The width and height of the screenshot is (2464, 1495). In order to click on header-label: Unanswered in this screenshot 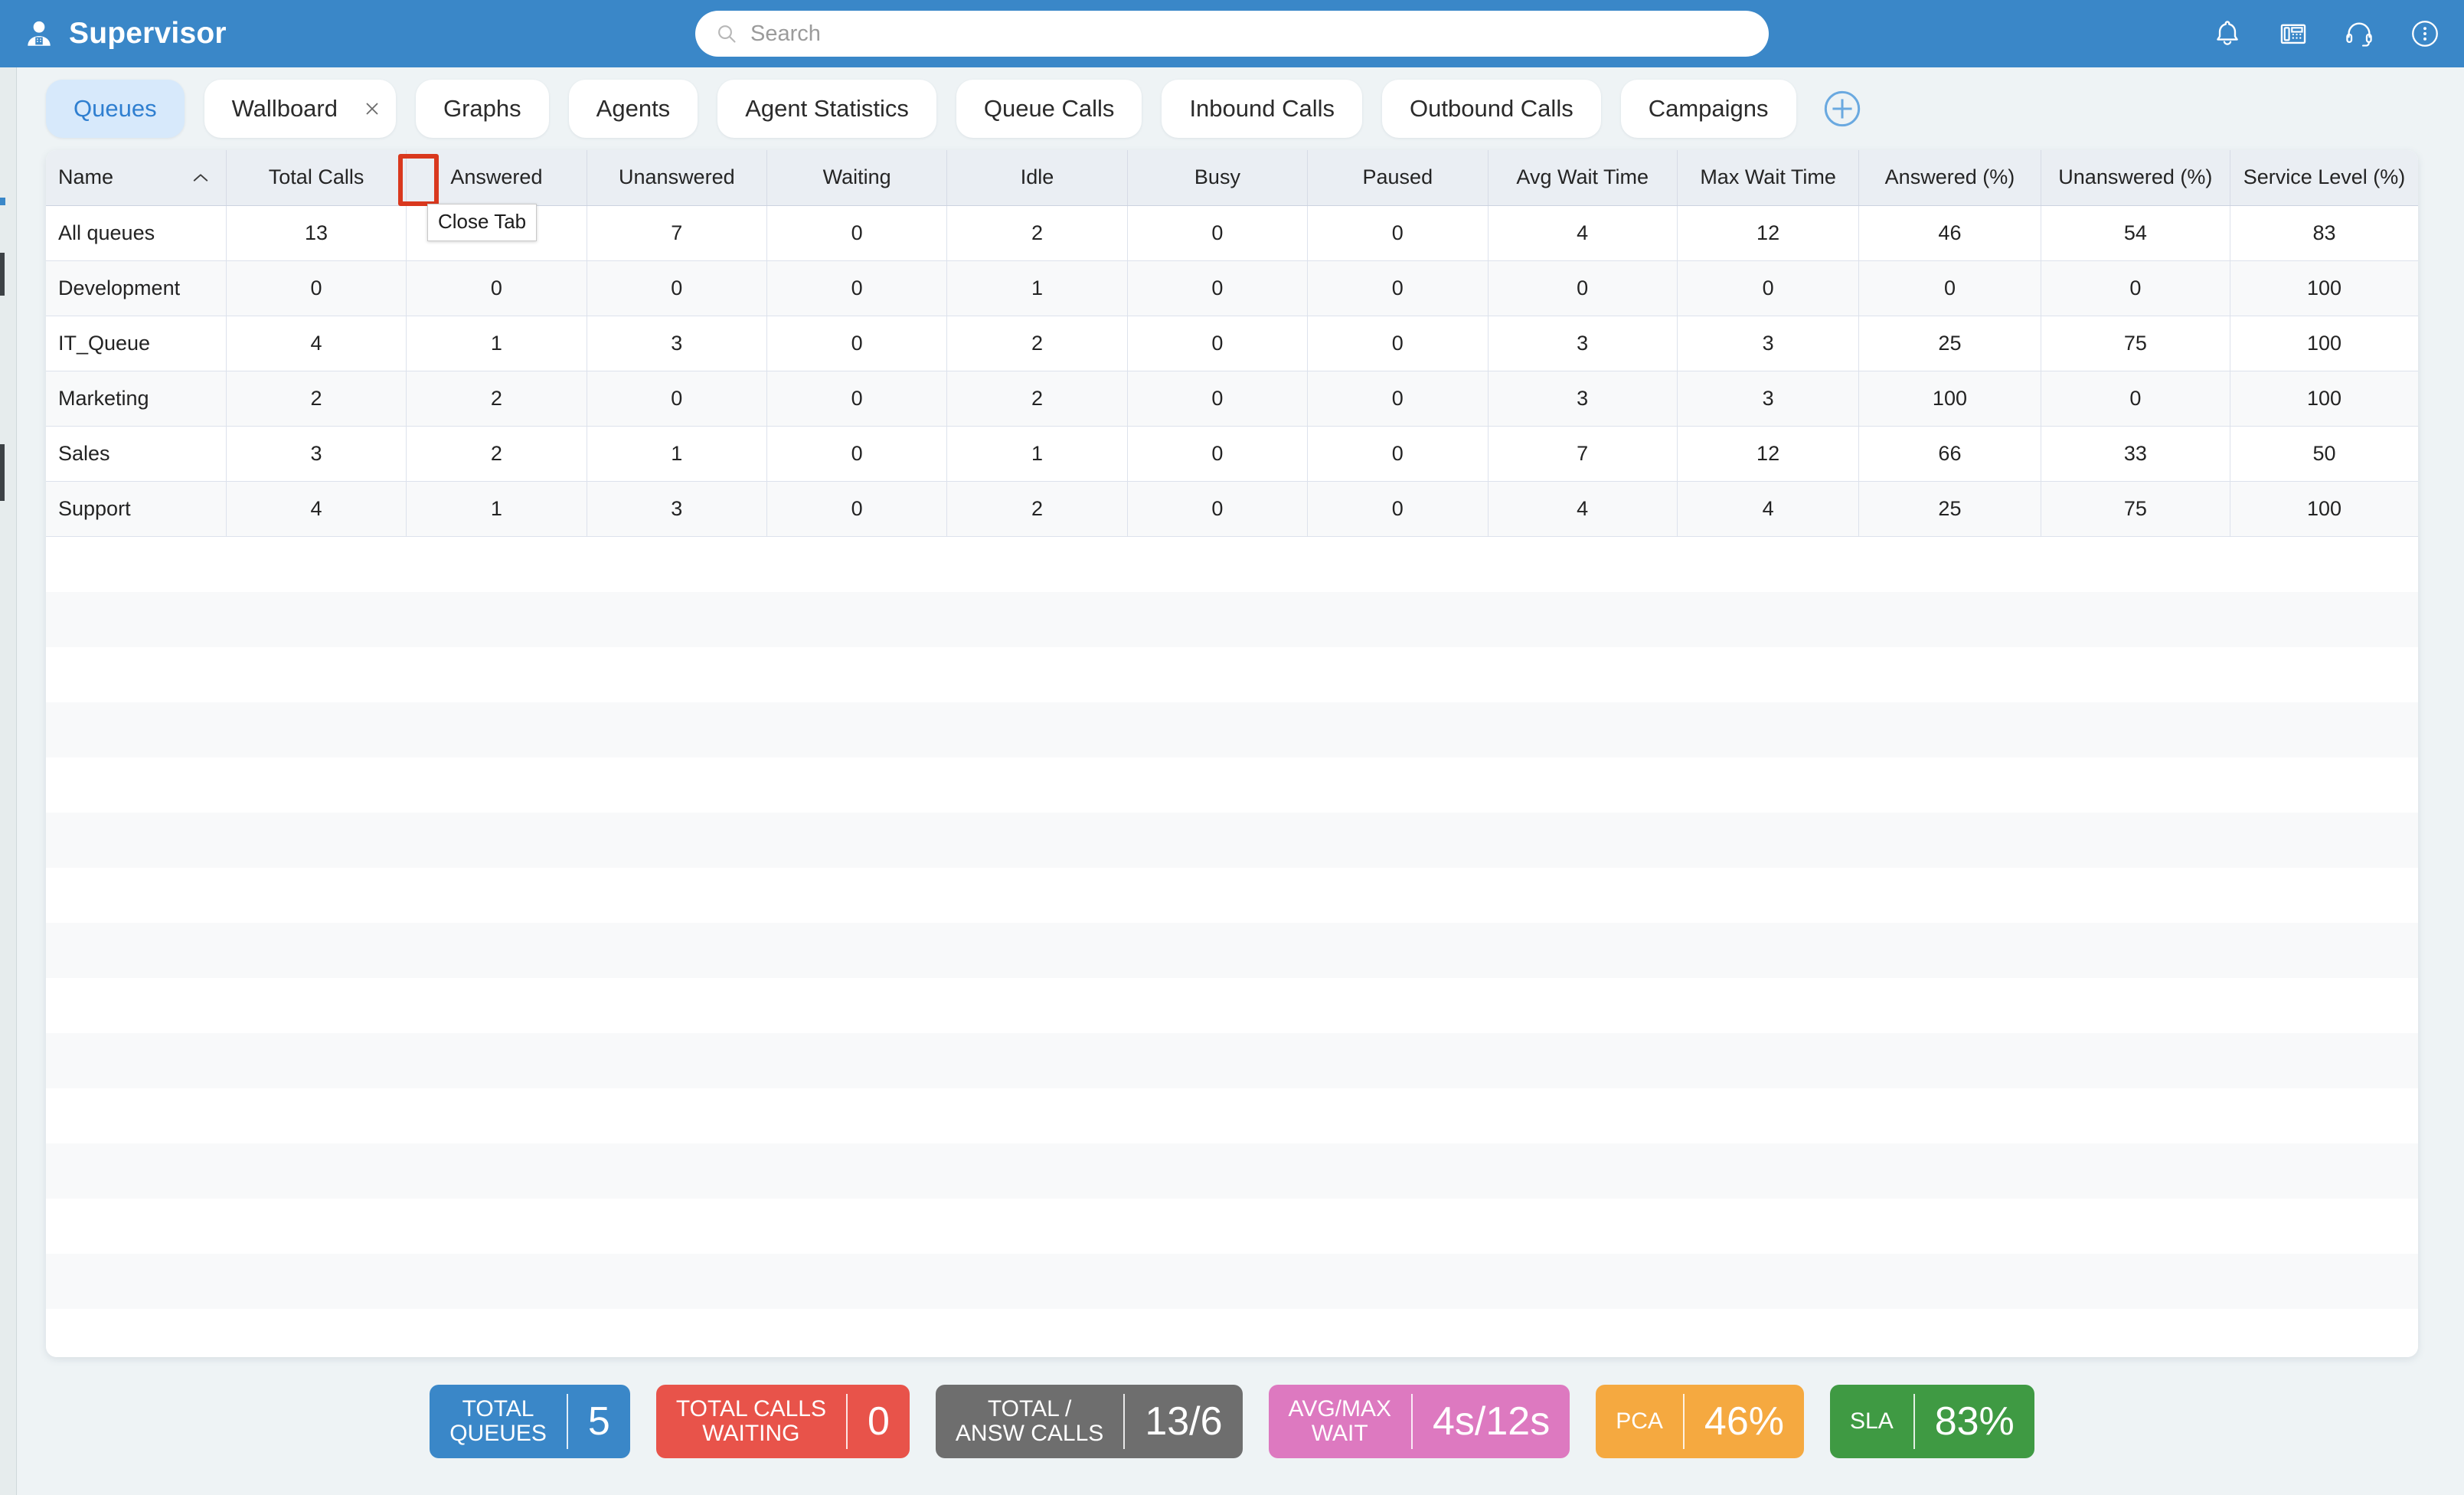, I will do `click(677, 177)`.